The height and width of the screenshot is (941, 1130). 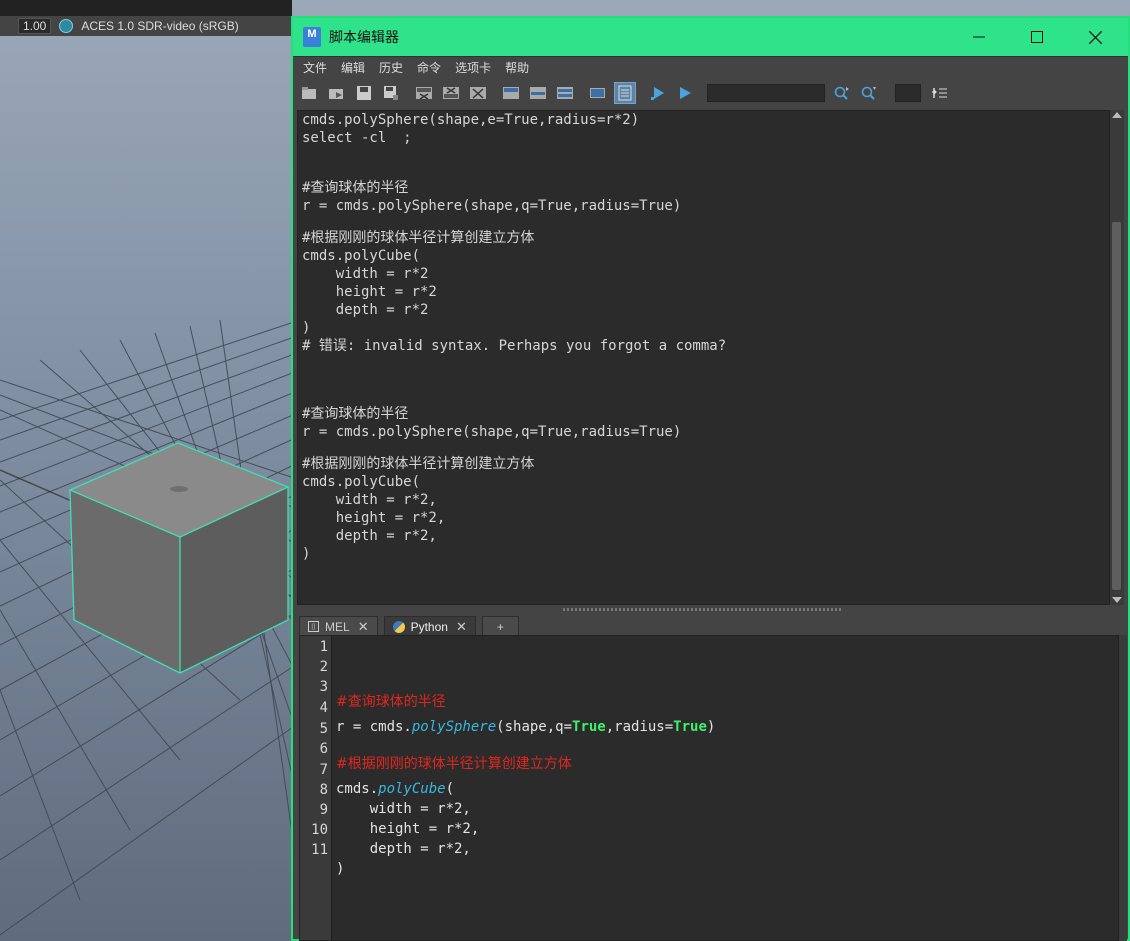 I want to click on script-tabs: ⌷ MEL ✕ Python ✕ +, so click(x=412, y=626).